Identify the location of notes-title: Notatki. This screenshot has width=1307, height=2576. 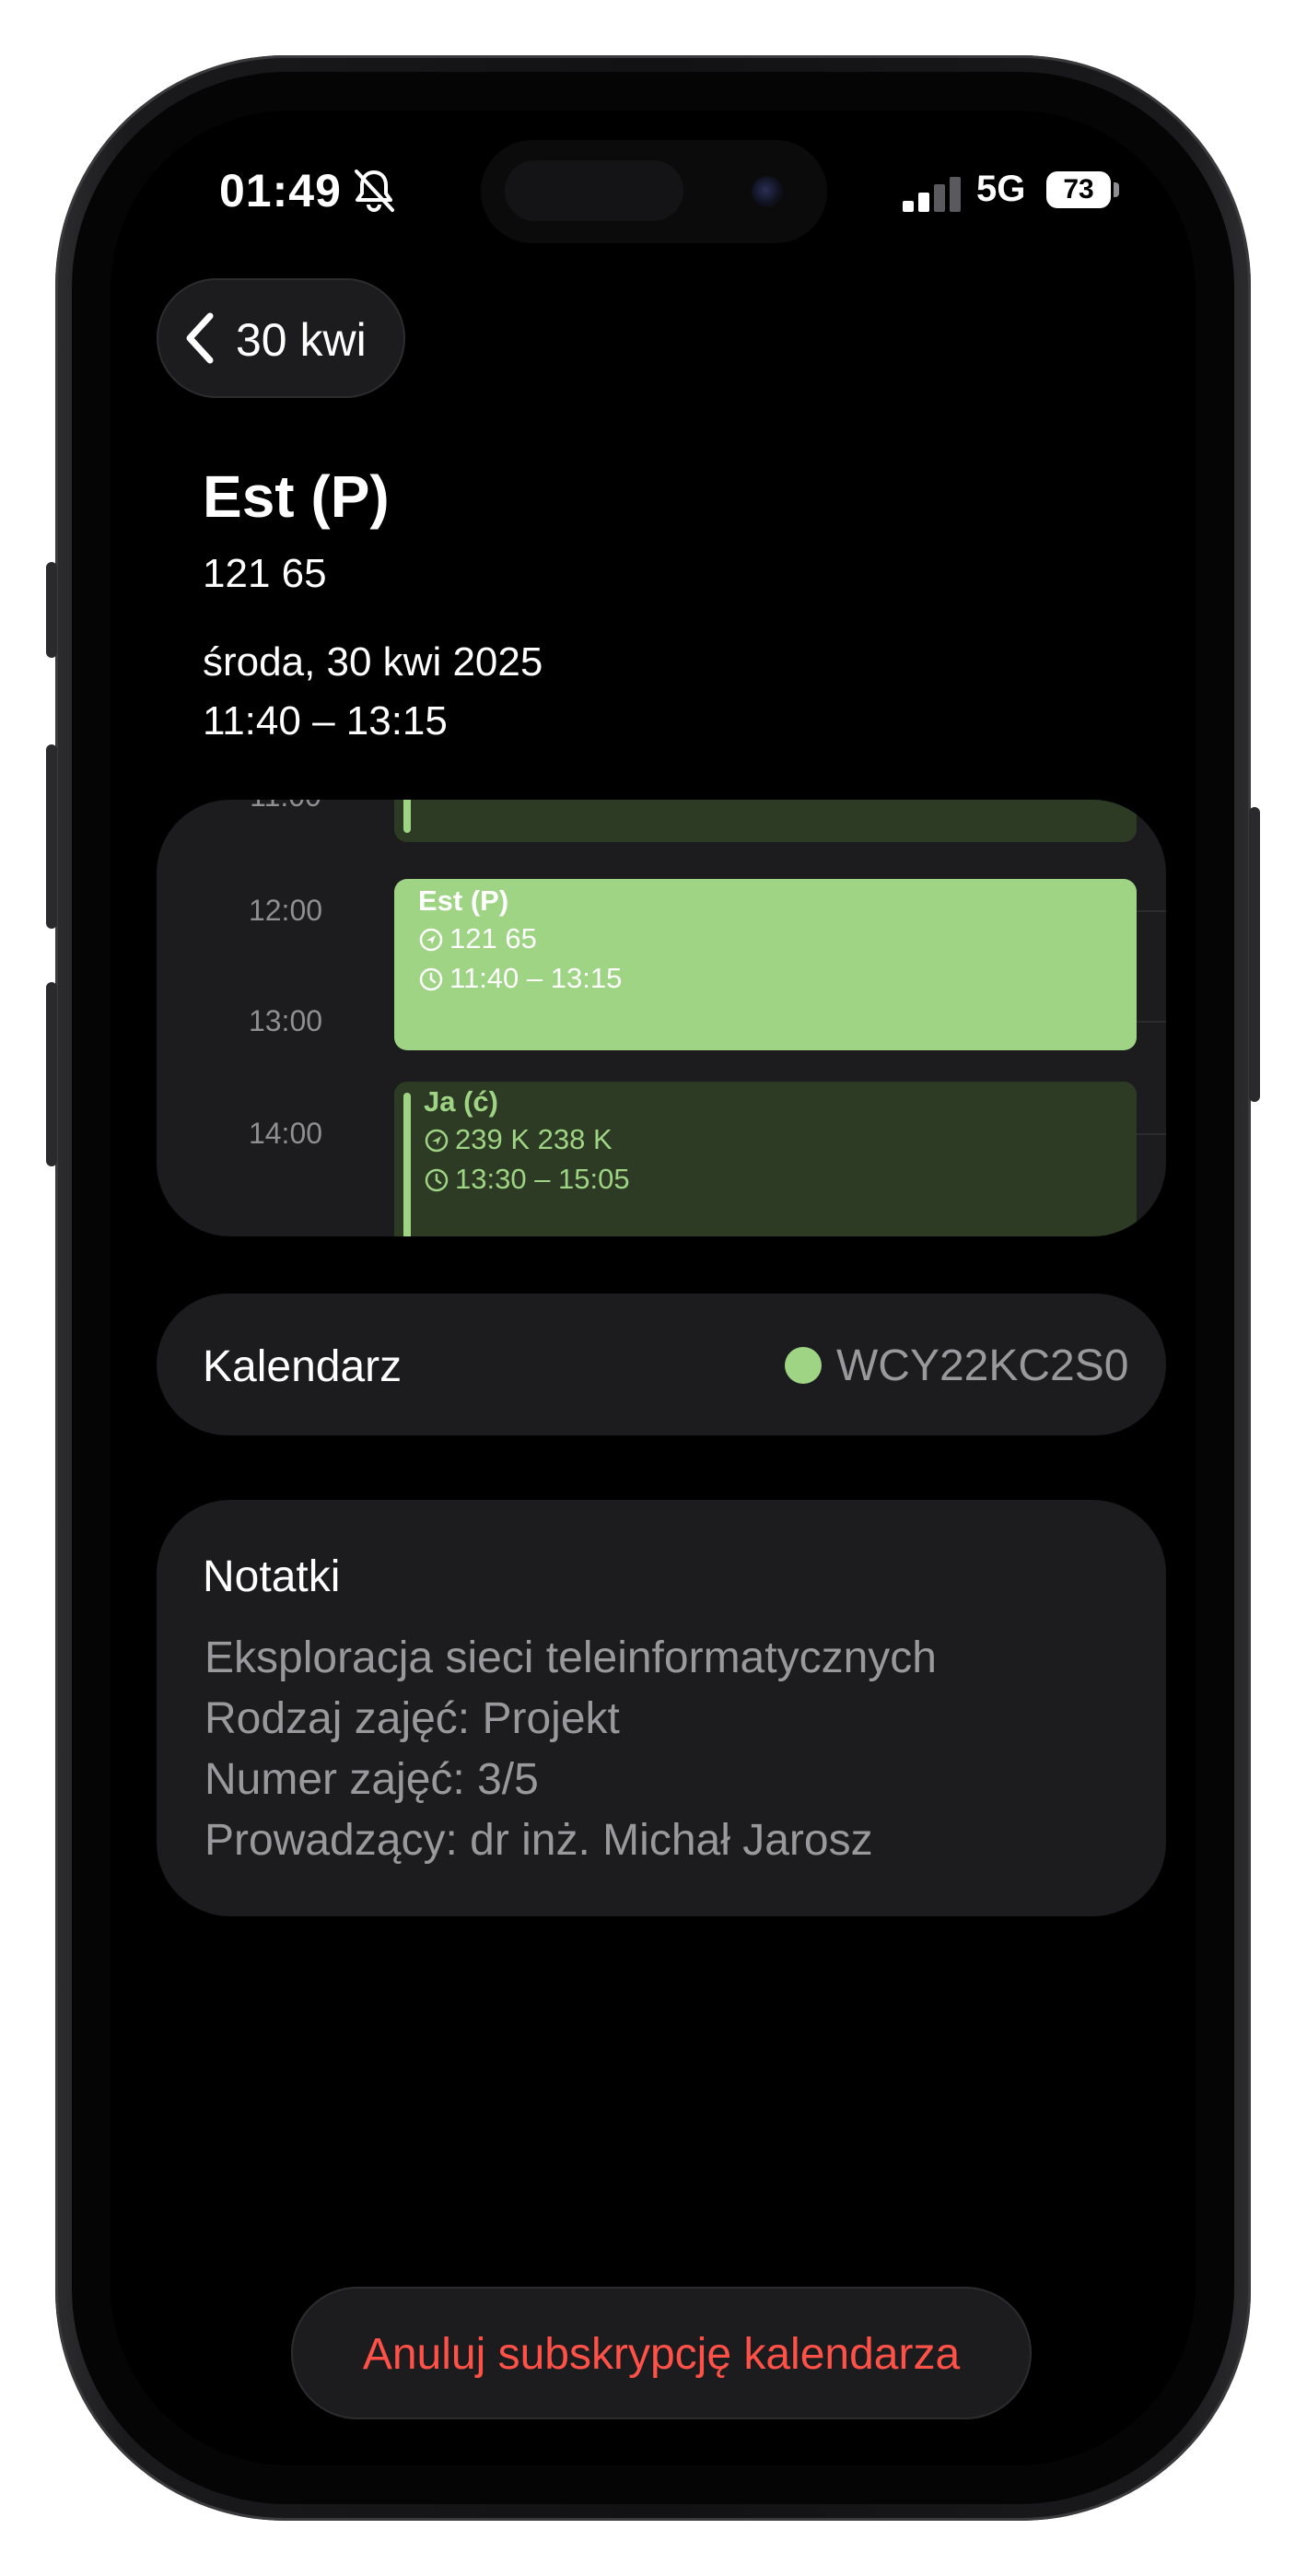
(272, 1576).